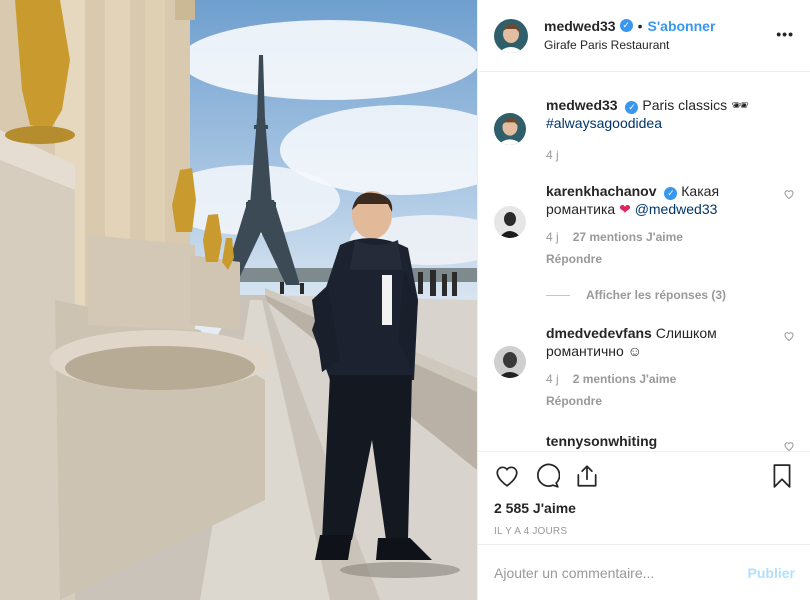 The height and width of the screenshot is (600, 810). What do you see at coordinates (658, 123) in the screenshot?
I see `caption-hashtag: #alwaysagoodidea` at bounding box center [658, 123].